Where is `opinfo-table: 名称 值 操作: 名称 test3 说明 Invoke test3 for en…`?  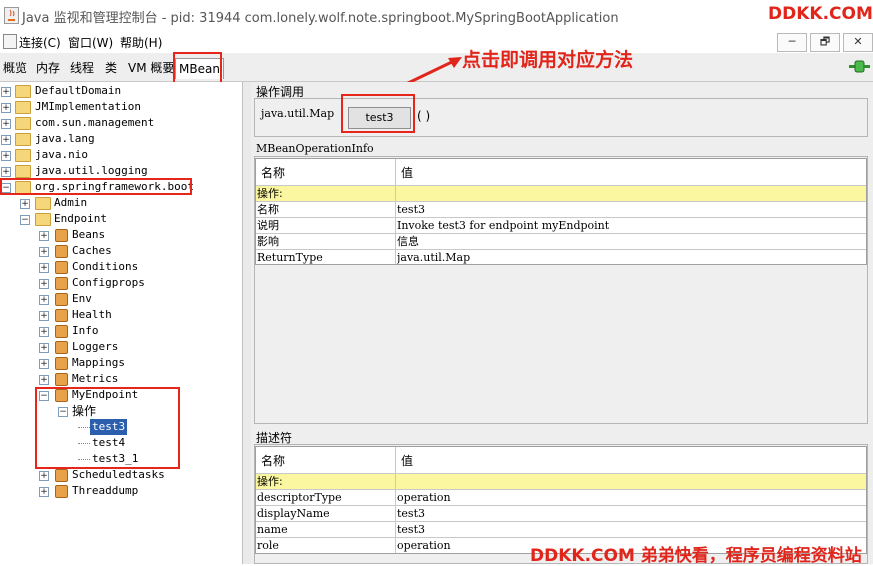 opinfo-table: 名称 值 操作: 名称 test3 说明 Invoke test3 for en… is located at coordinates (561, 211).